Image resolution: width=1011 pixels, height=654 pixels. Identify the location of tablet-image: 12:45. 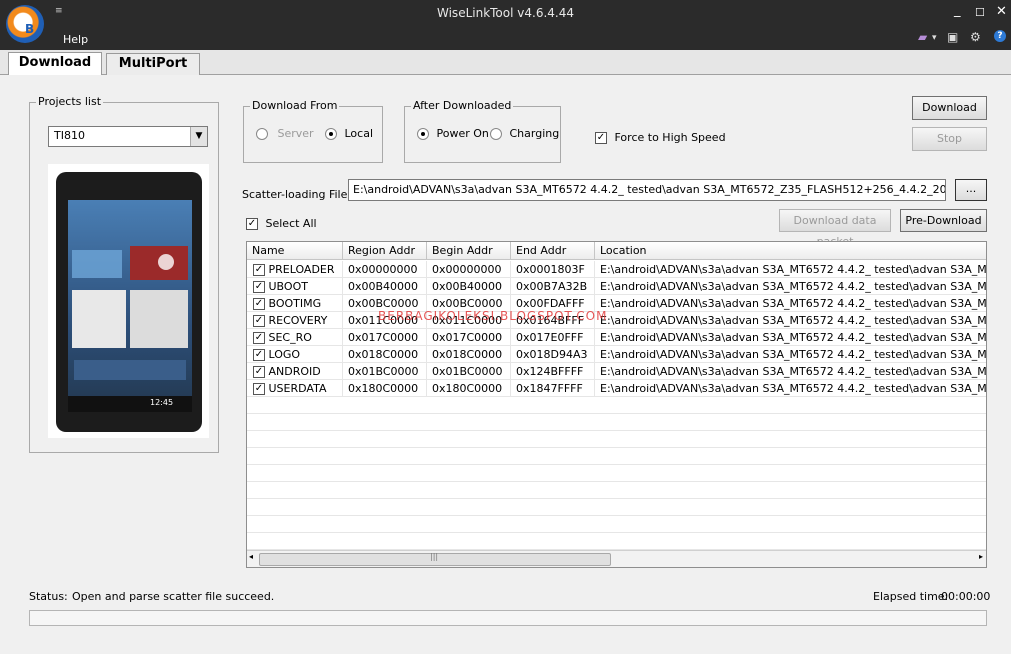
(129, 302).